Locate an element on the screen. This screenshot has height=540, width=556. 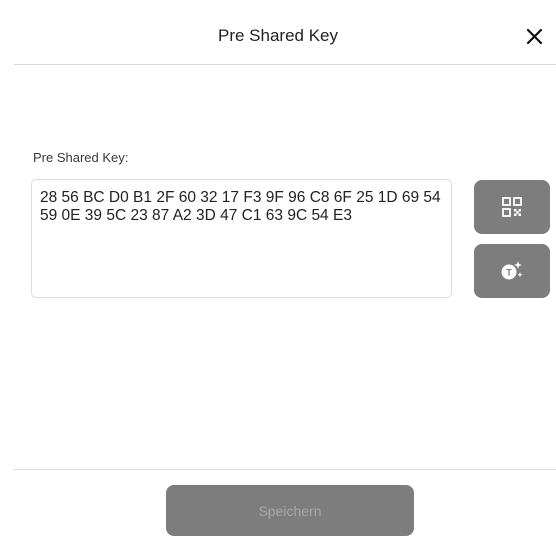
close-icon is located at coordinates (534, 36).